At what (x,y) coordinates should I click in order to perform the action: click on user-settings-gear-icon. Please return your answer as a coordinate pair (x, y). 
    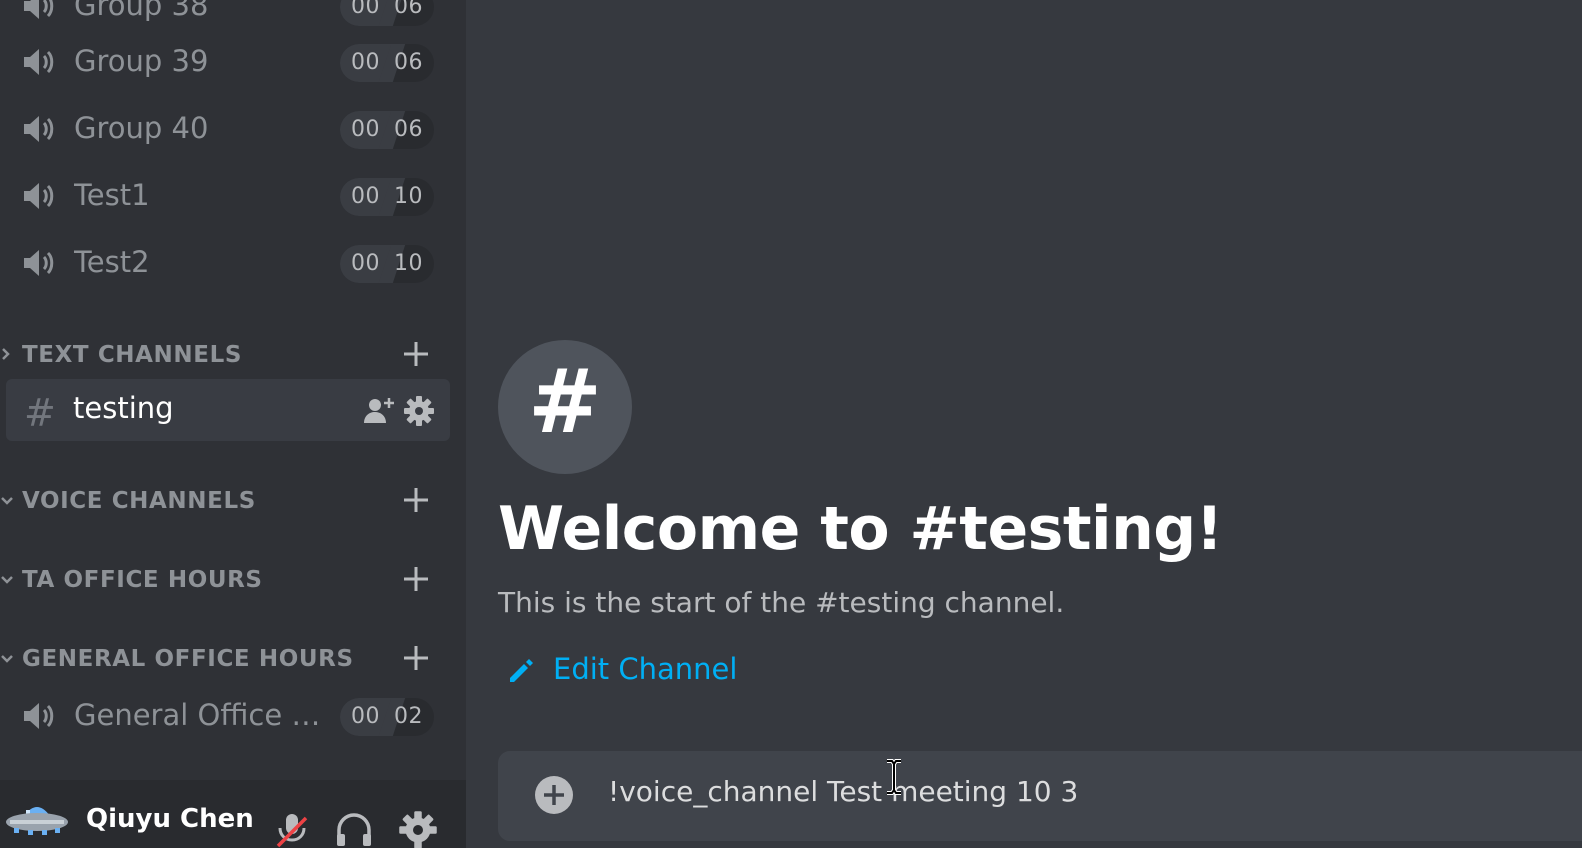
    Looking at the image, I should click on (418, 829).